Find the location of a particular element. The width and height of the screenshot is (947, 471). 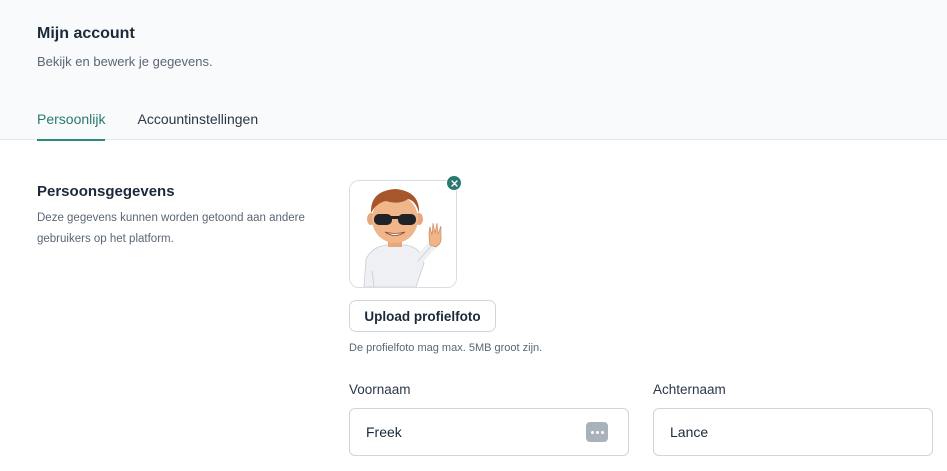

close-icon is located at coordinates (454, 183).